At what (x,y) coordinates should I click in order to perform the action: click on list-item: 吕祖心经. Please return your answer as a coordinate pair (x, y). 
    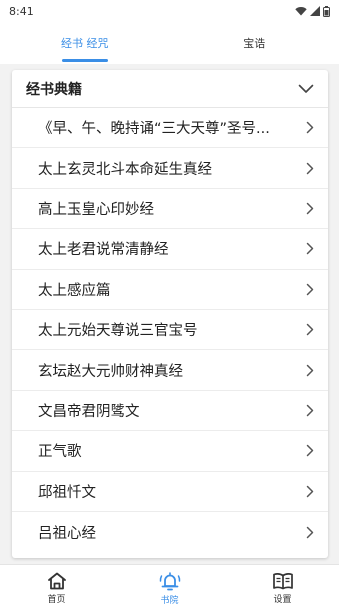
    Looking at the image, I should click on (170, 532).